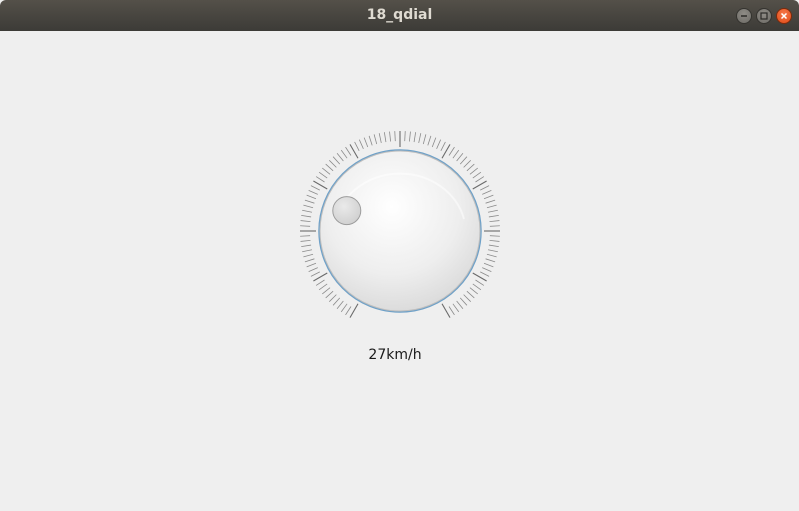 The height and width of the screenshot is (511, 799). I want to click on maximize-icon, so click(764, 16).